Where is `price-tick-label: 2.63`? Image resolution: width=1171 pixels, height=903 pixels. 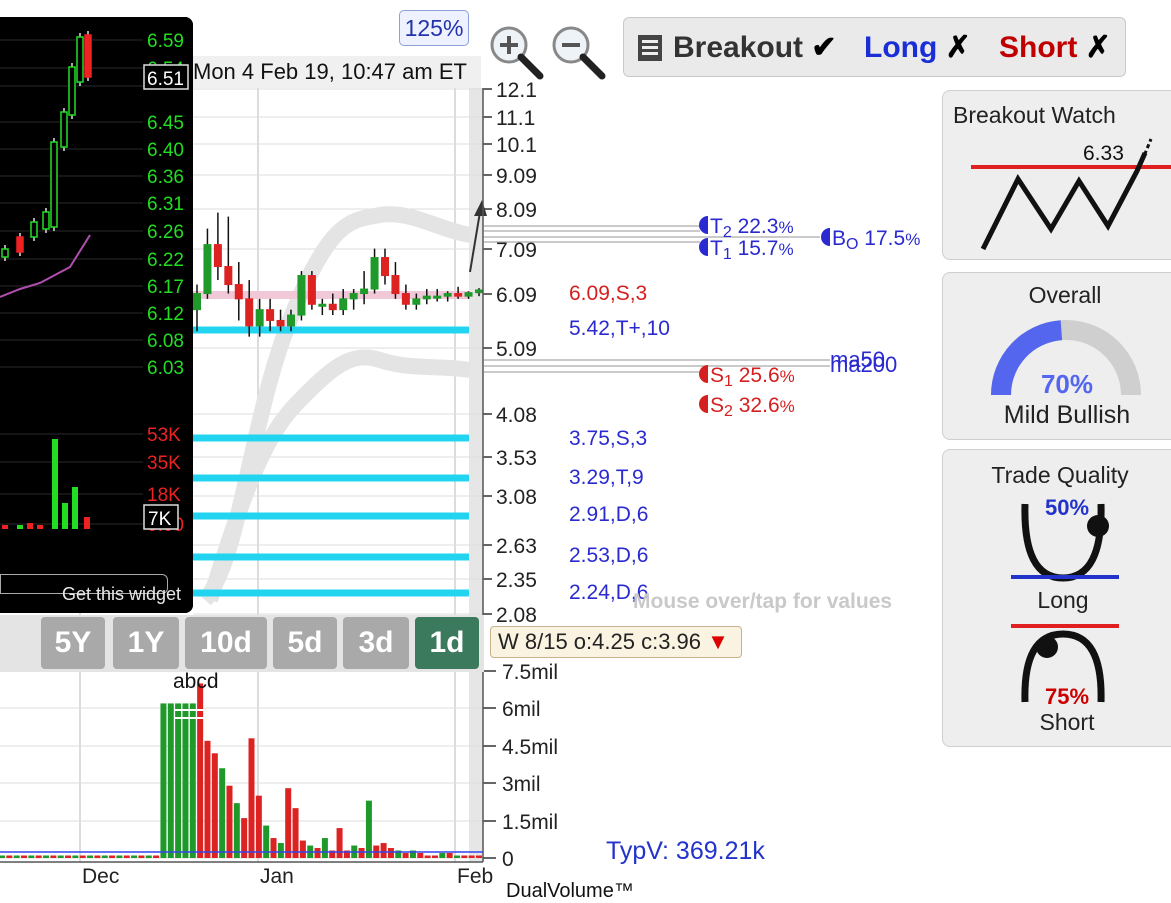
price-tick-label: 2.63 is located at coordinates (516, 546).